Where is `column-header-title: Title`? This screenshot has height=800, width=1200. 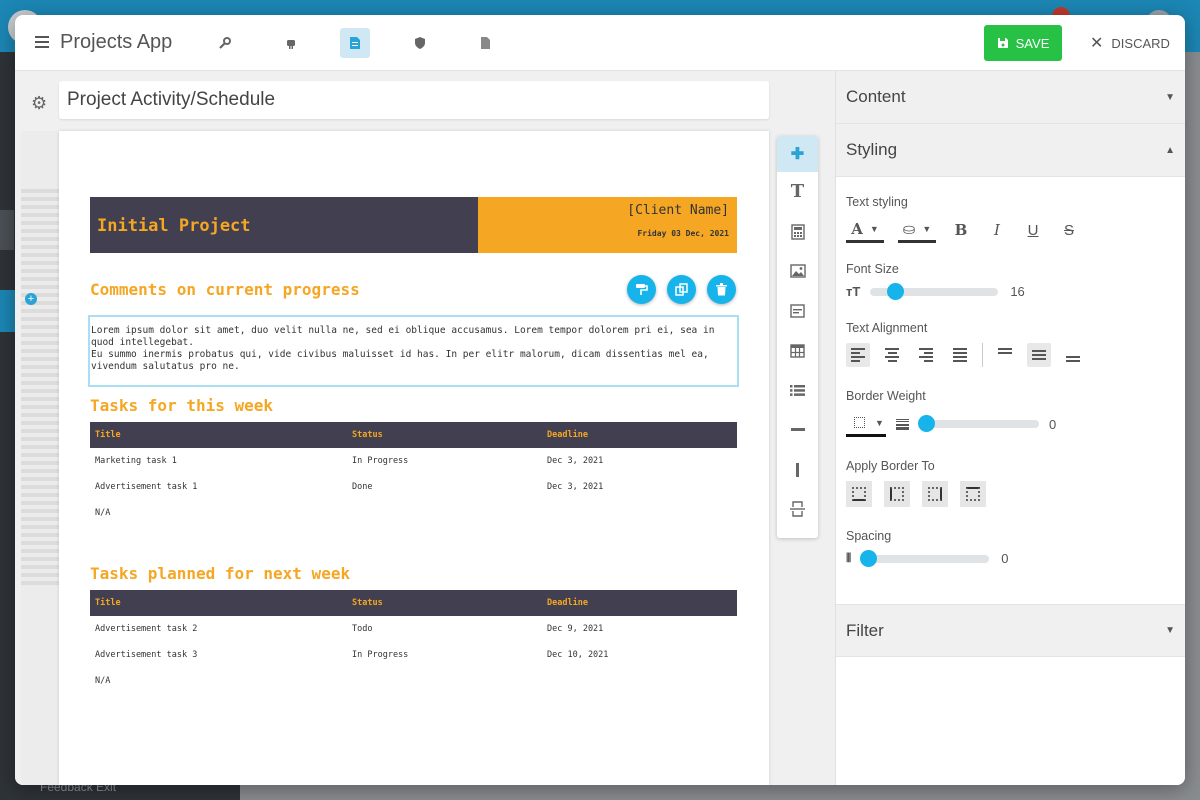 column-header-title: Title is located at coordinates (108, 603).